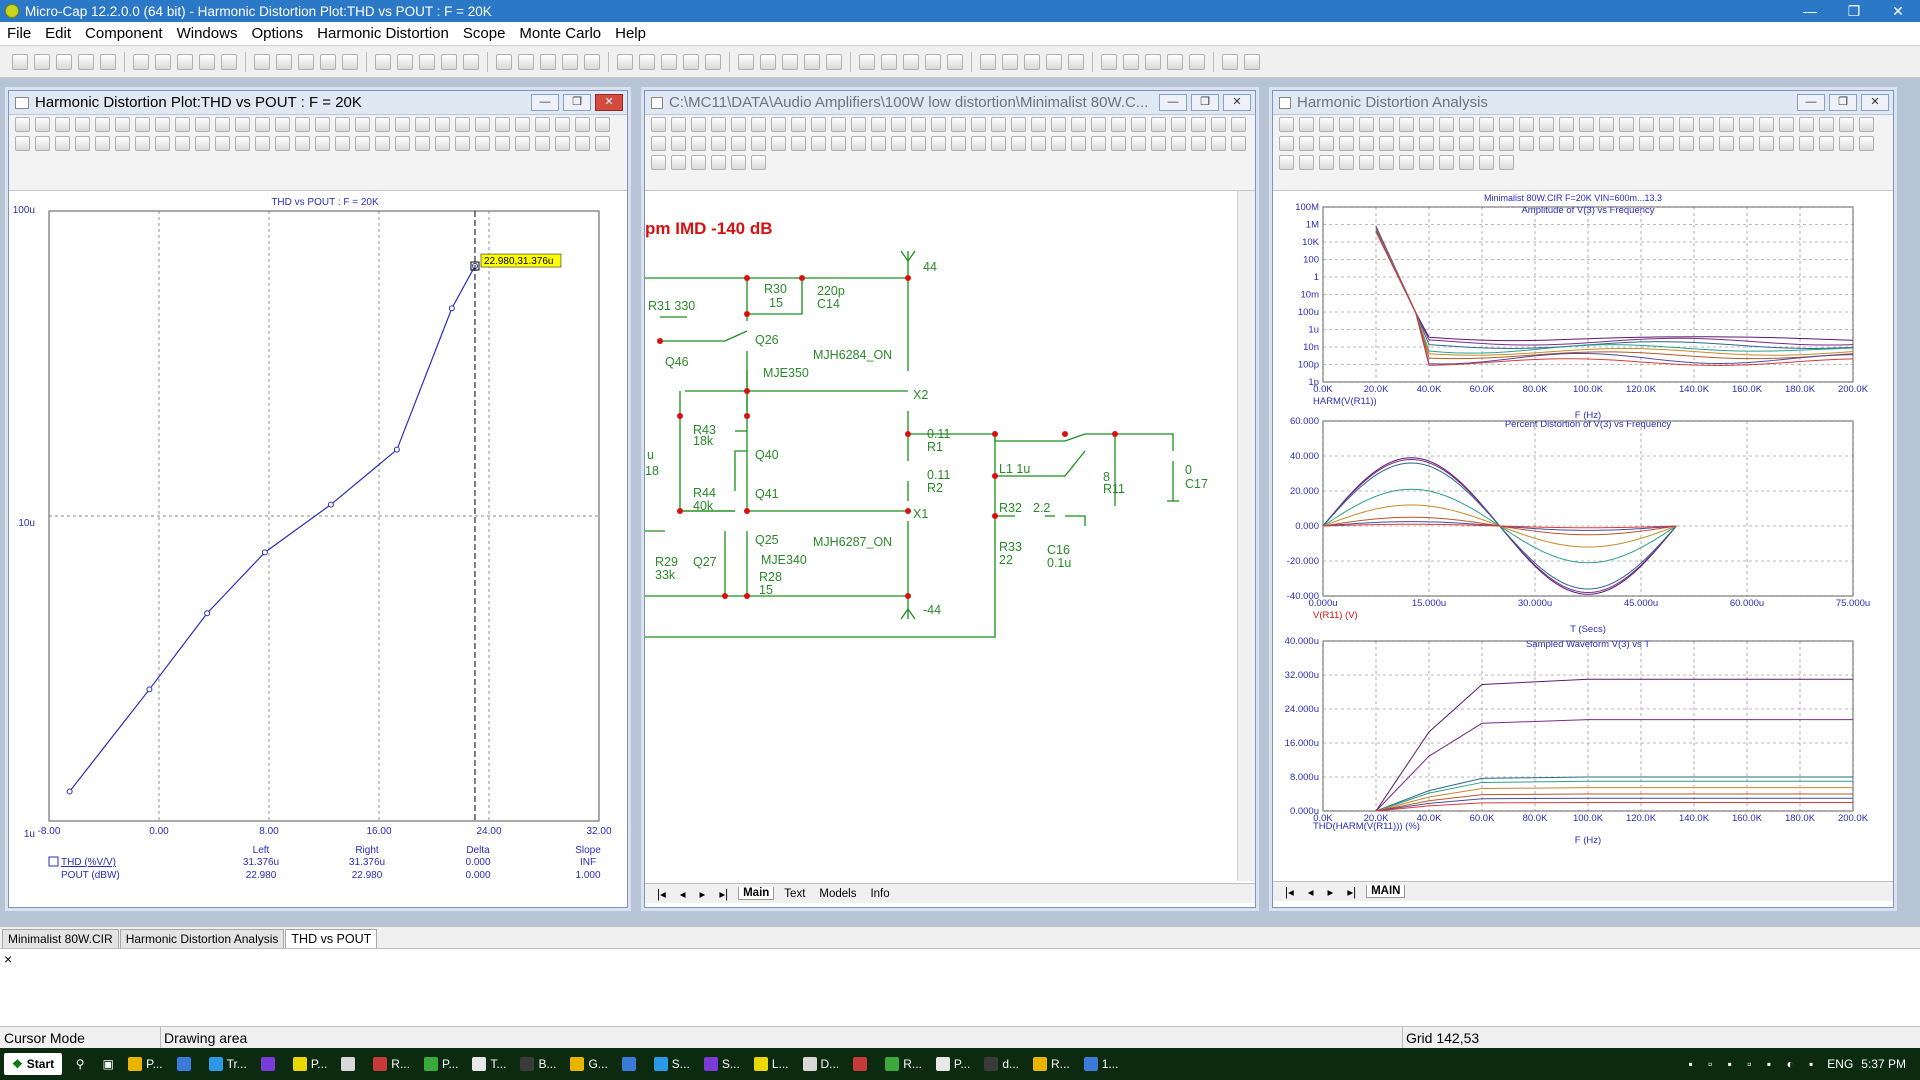 The image size is (1920, 1080). I want to click on task-view-icon: ▣, so click(108, 1064).